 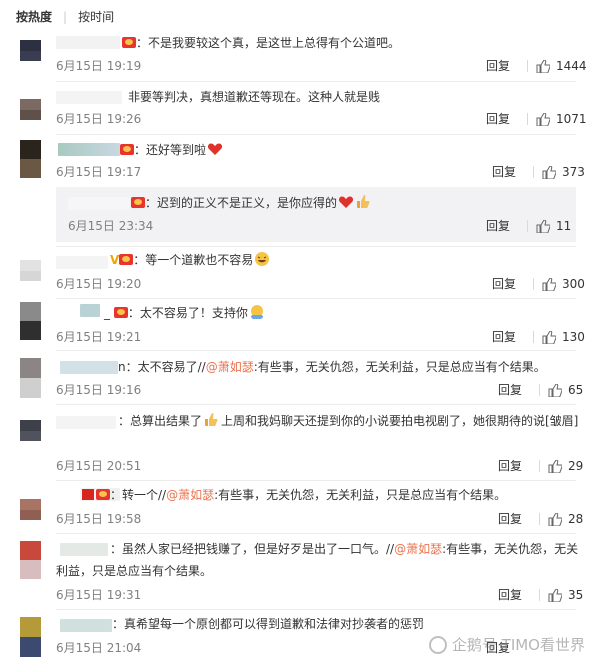 What do you see at coordinates (262, 259) in the screenshot?
I see `laughing-emoji-icon` at bounding box center [262, 259].